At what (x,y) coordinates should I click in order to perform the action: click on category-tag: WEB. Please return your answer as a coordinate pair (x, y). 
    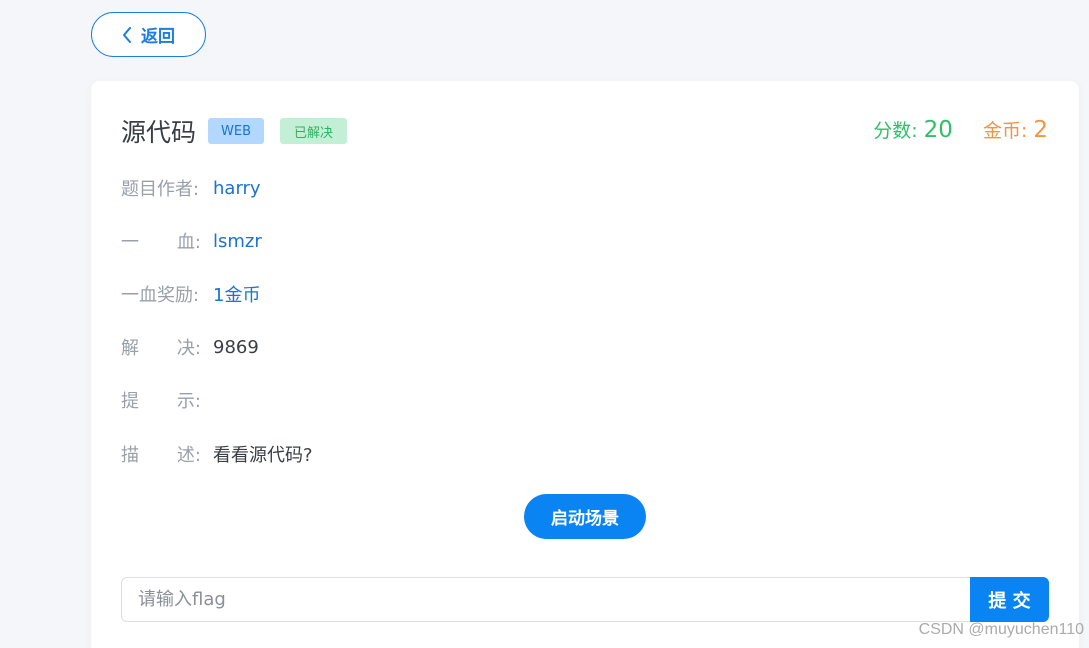
    Looking at the image, I should click on (236, 131).